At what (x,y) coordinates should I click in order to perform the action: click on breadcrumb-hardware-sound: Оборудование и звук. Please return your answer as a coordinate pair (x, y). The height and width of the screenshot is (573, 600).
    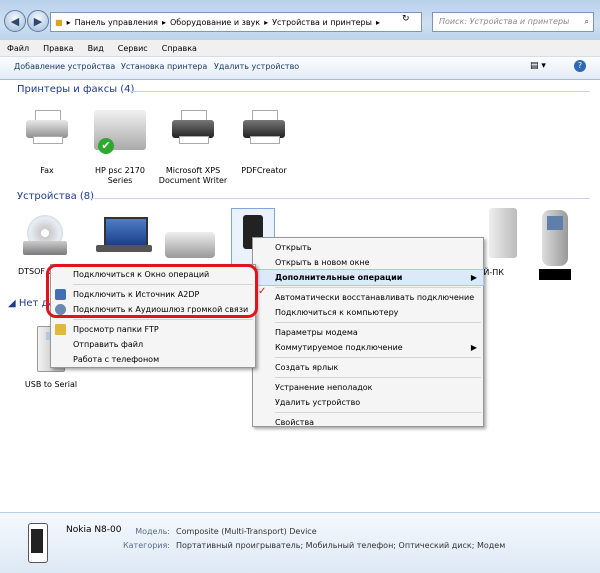
    Looking at the image, I should click on (215, 22).